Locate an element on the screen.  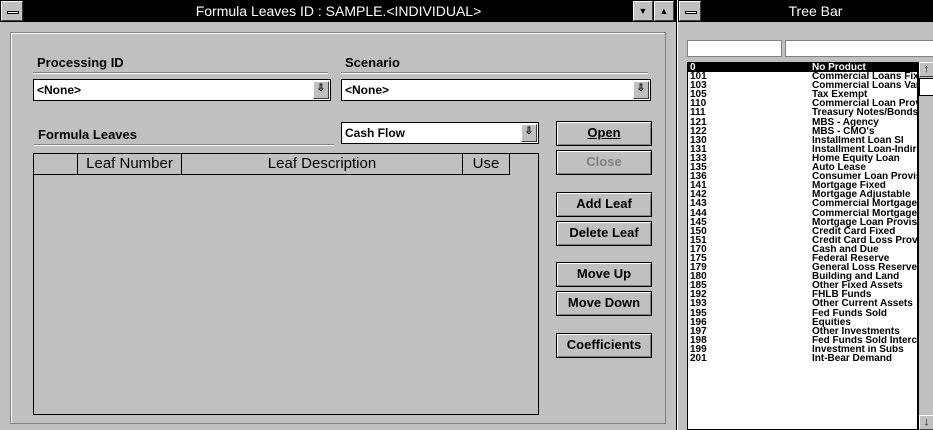
tree-list-item: 103 Commercial Loans Var is located at coordinates (802, 85).